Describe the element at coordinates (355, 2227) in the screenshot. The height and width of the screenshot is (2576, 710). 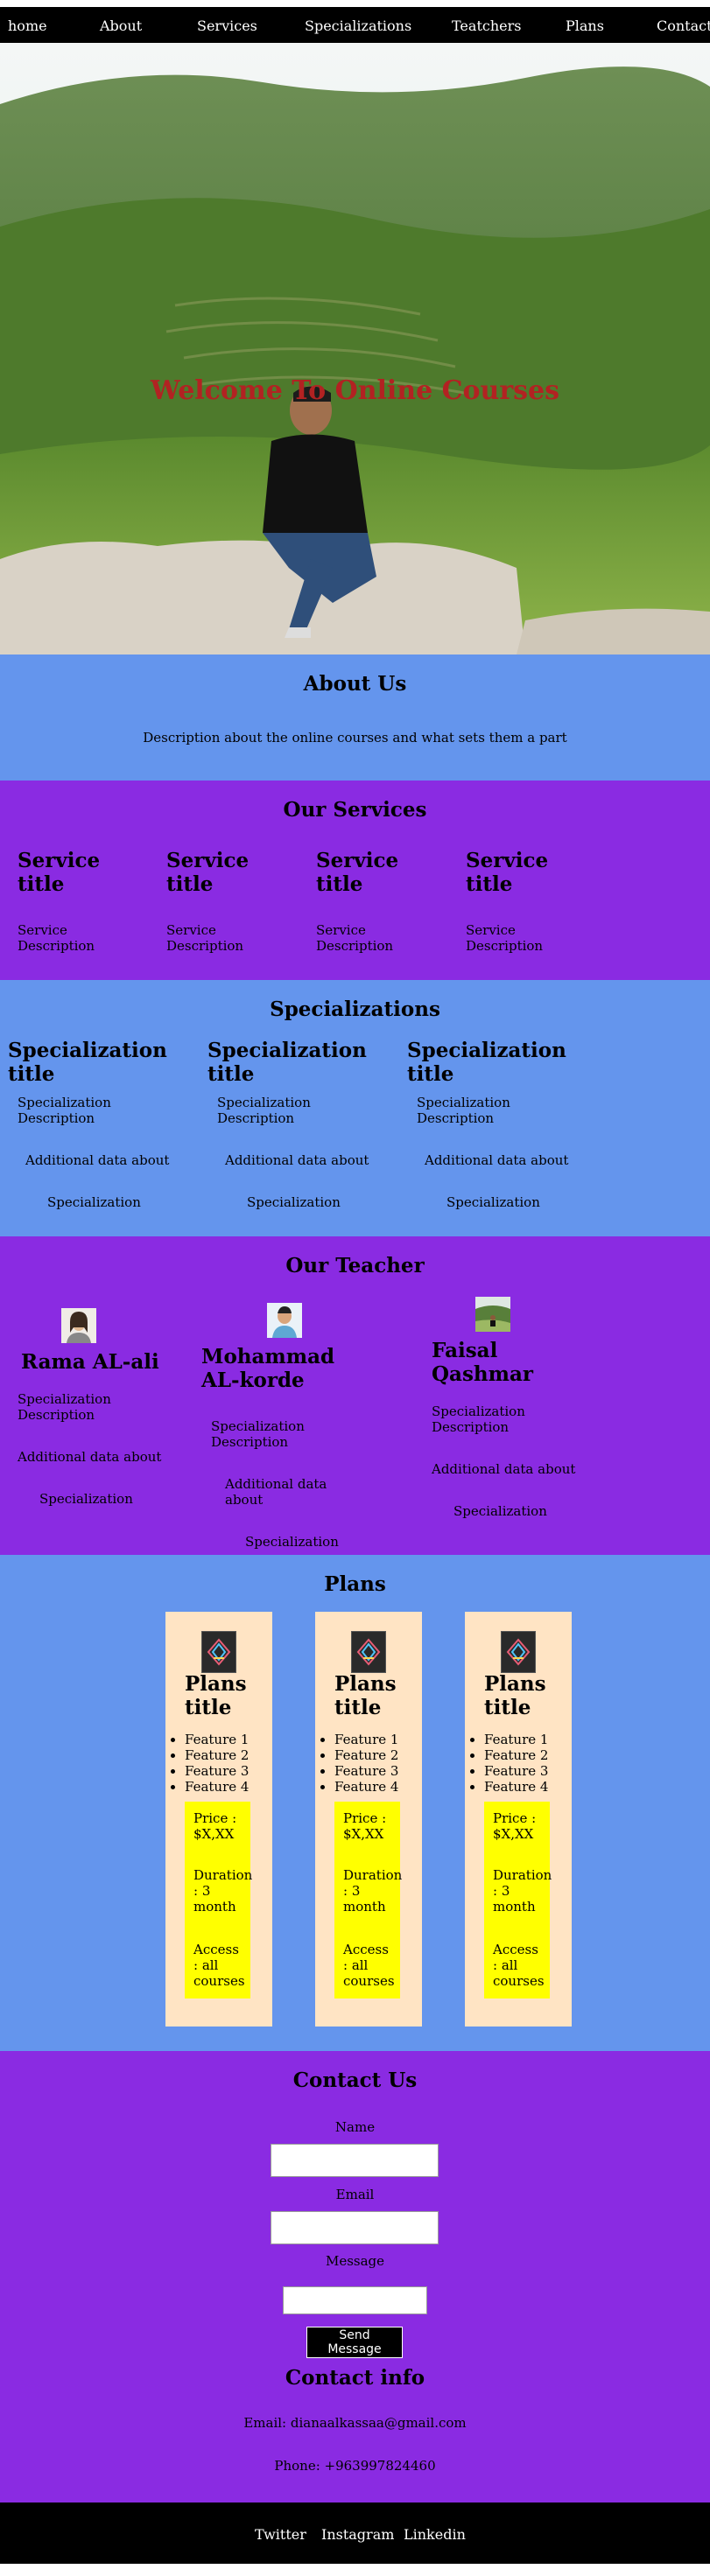
I see `email-input` at that location.